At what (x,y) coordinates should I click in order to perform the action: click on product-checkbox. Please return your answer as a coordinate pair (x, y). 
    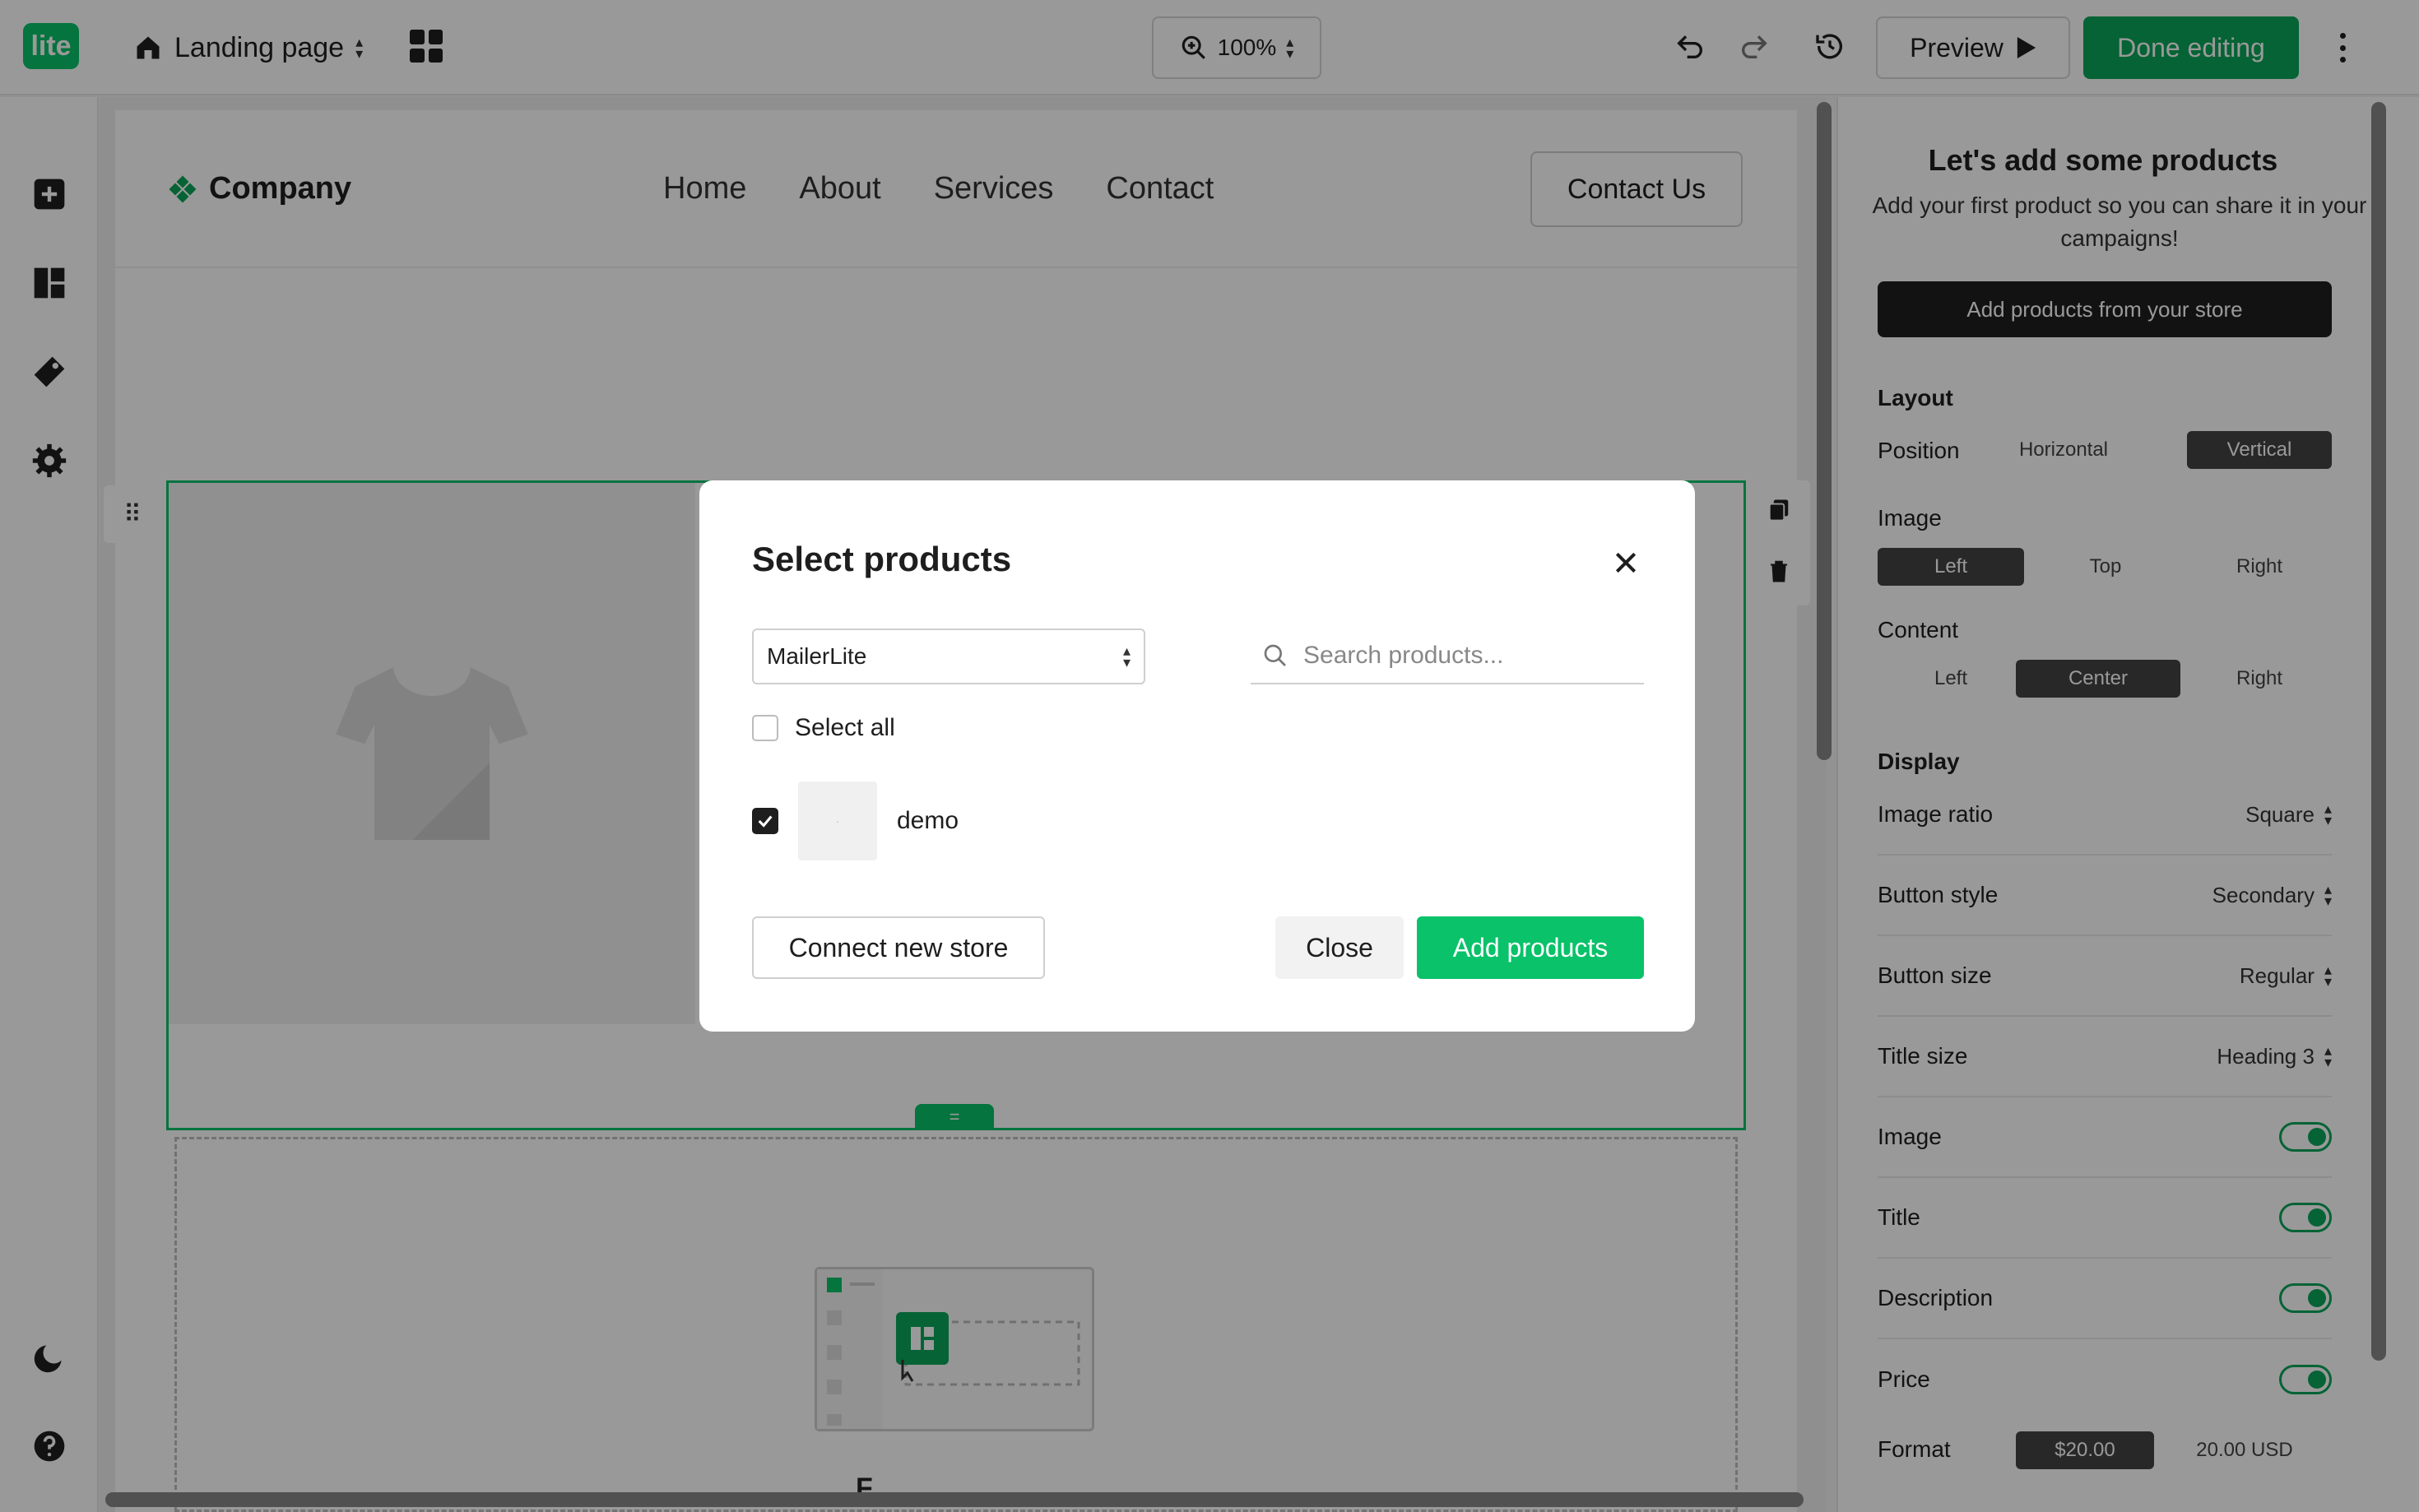
    Looking at the image, I should click on (765, 821).